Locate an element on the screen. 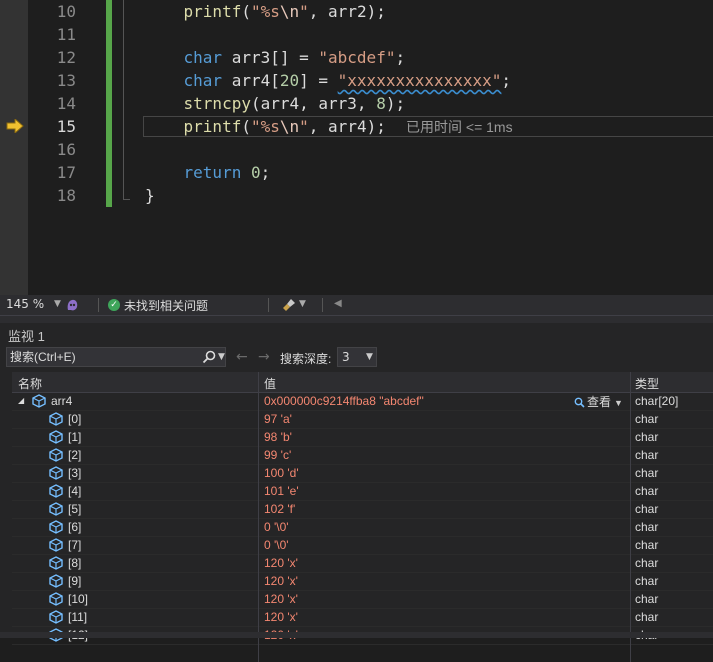 This screenshot has width=713, height=662. code-cleanup-brush-icon is located at coordinates (289, 305).